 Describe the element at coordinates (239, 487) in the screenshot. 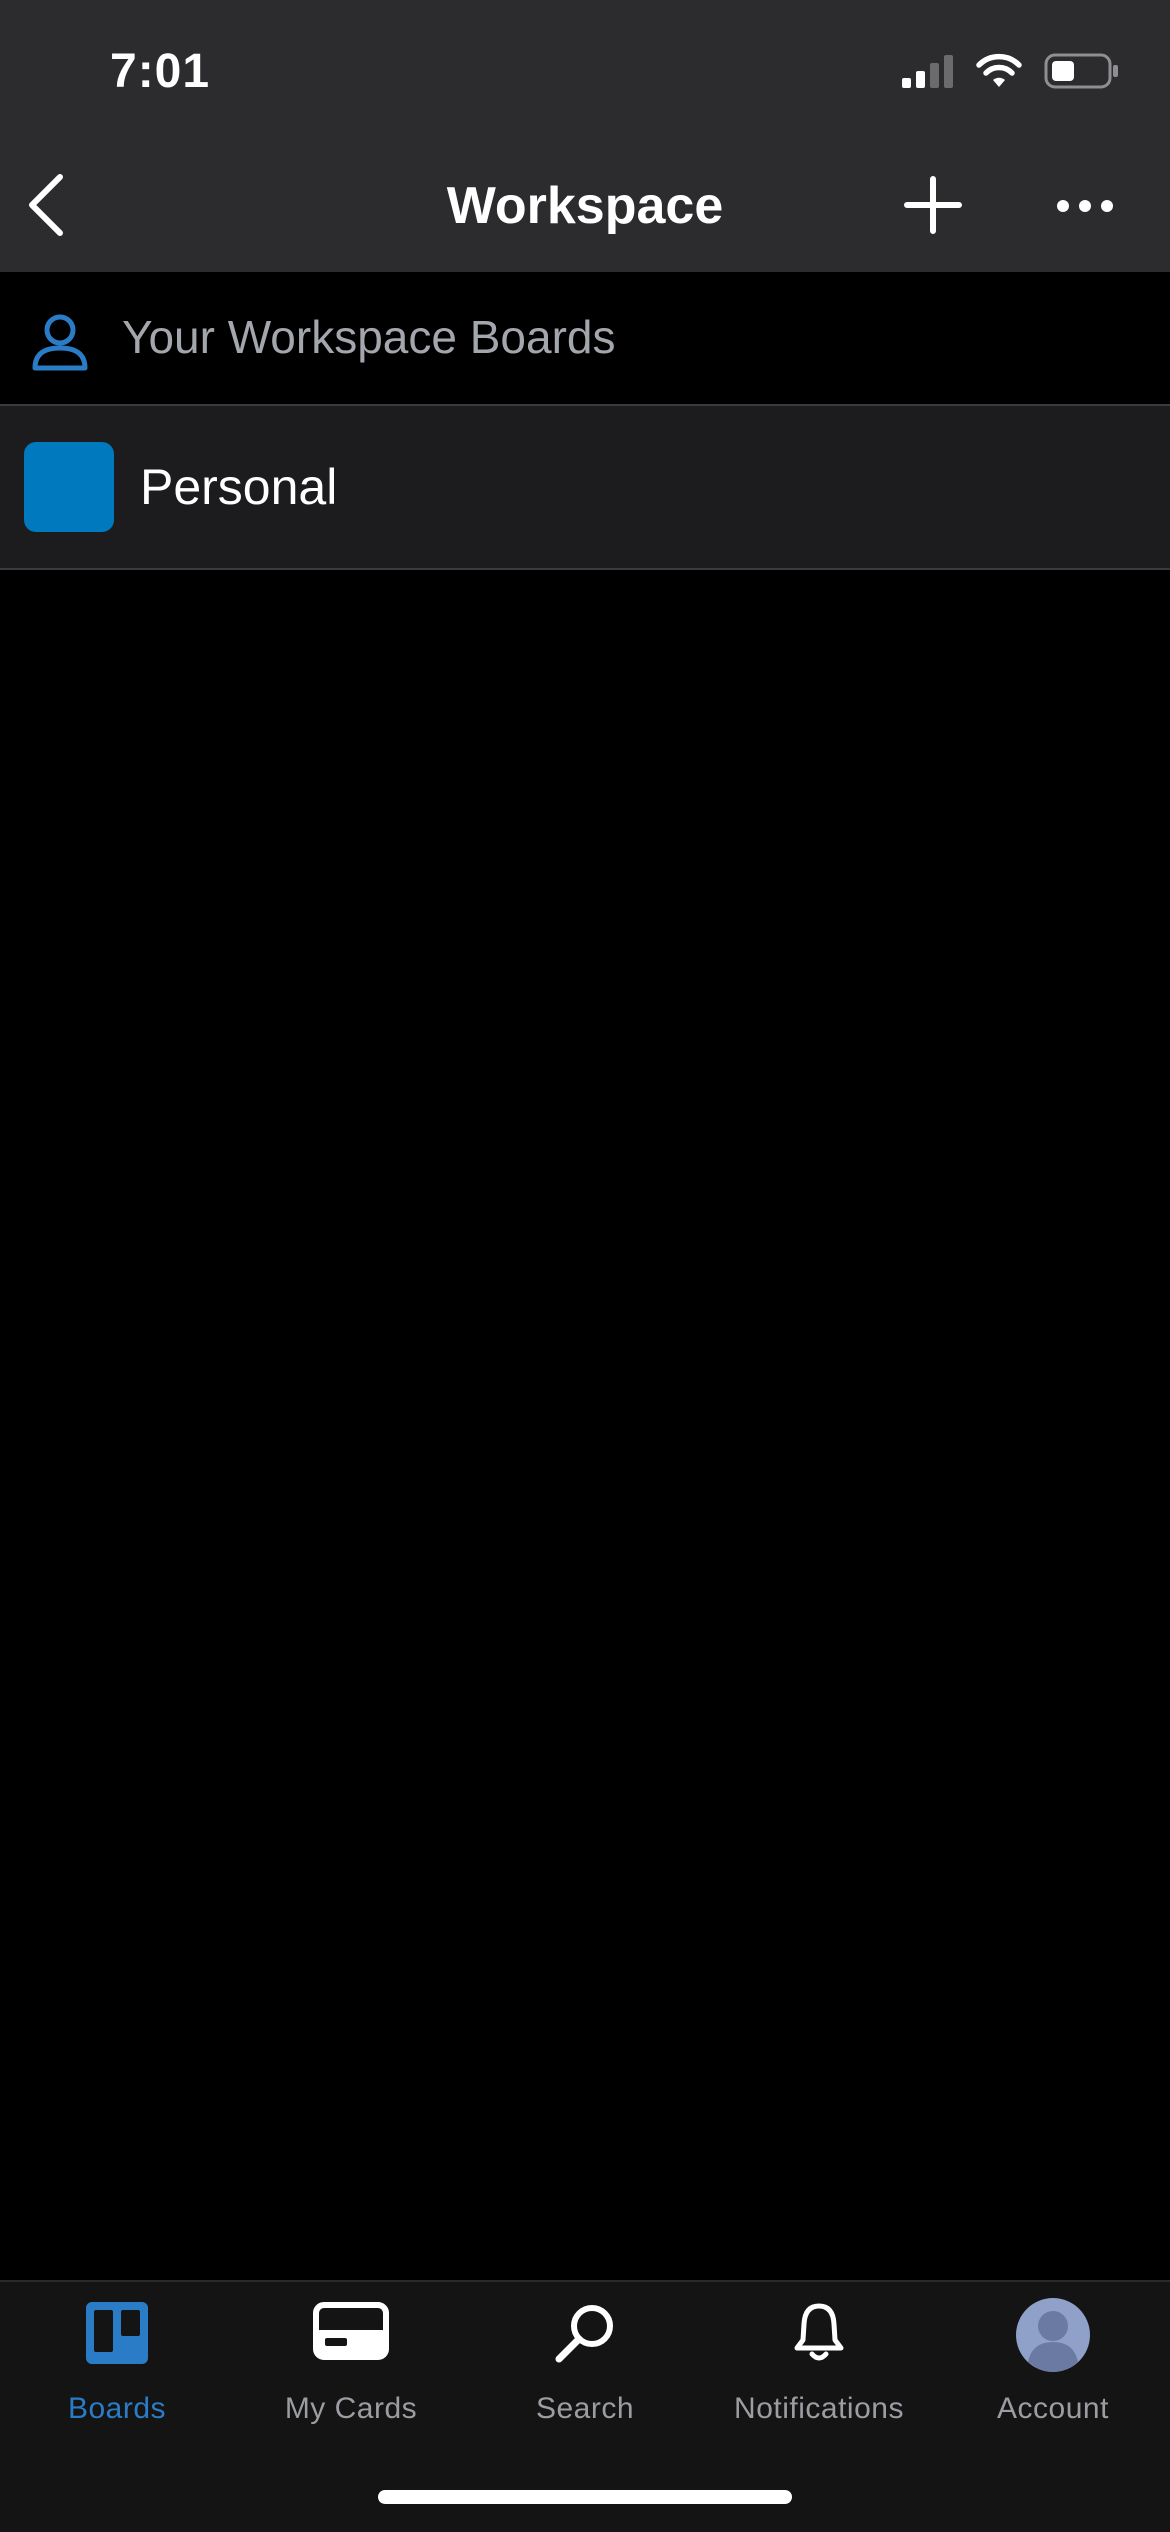

I see `board-name: Personal` at that location.